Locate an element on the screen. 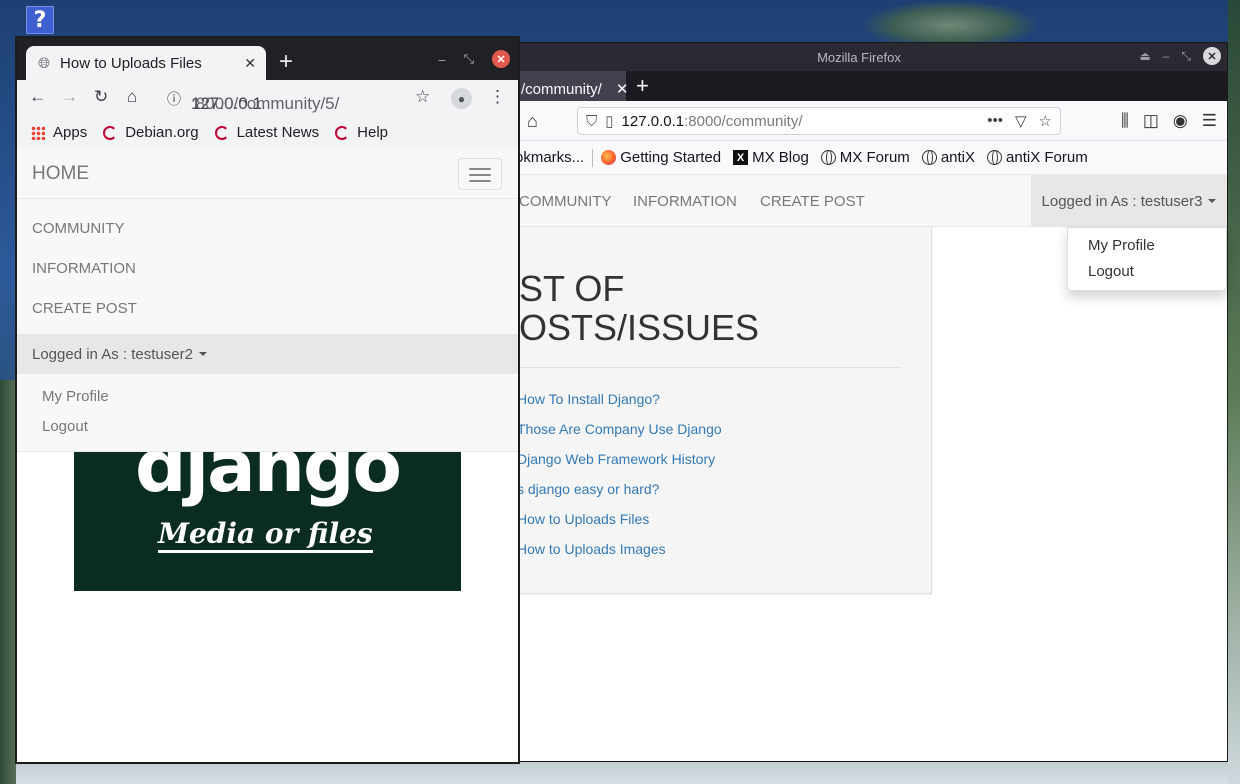 The width and height of the screenshot is (1240, 784). pocket-icon: ▽ is located at coordinates (1021, 121).